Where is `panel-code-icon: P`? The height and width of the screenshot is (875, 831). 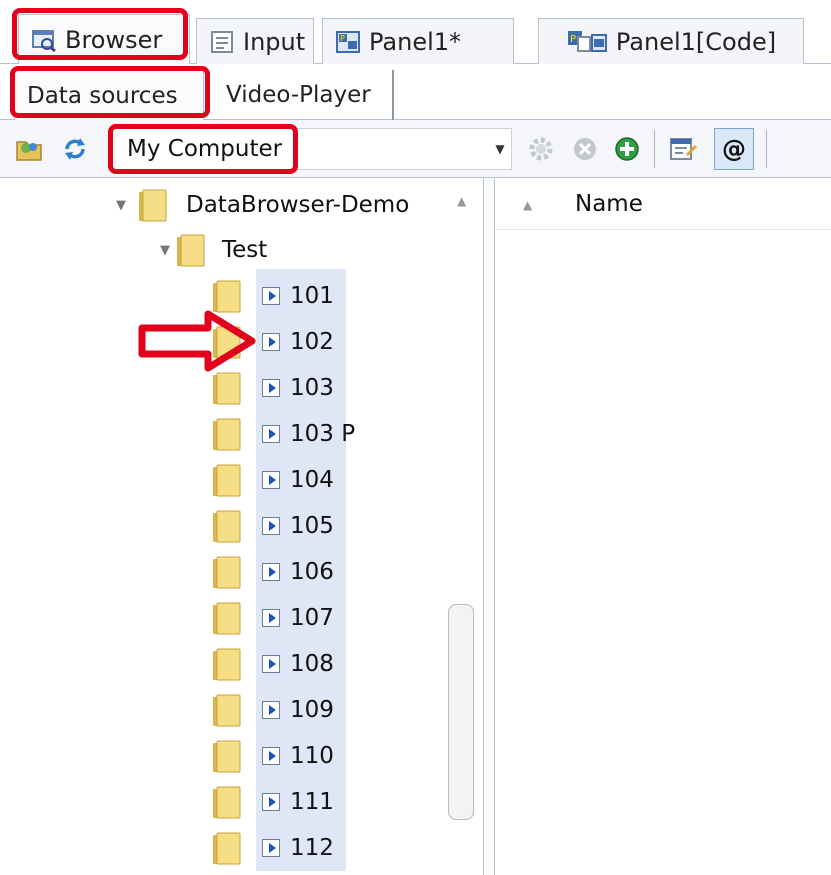 panel-code-icon: P is located at coordinates (587, 41).